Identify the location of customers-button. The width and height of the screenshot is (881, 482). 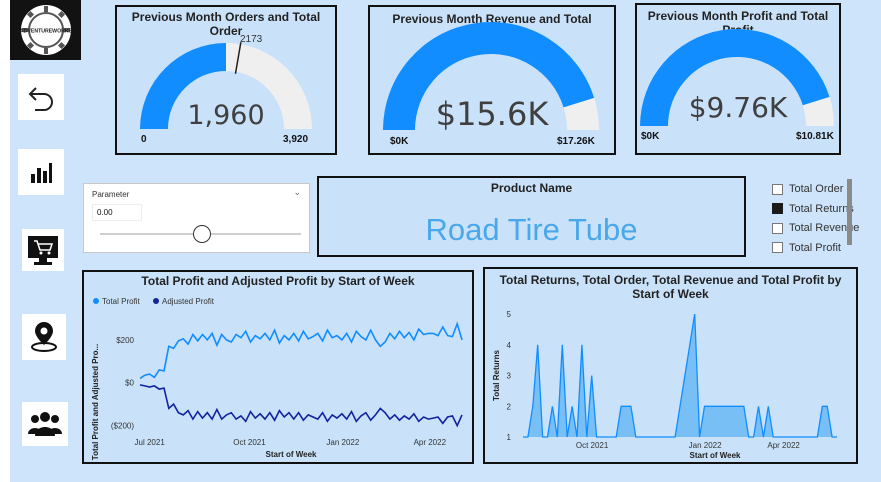
(45, 424).